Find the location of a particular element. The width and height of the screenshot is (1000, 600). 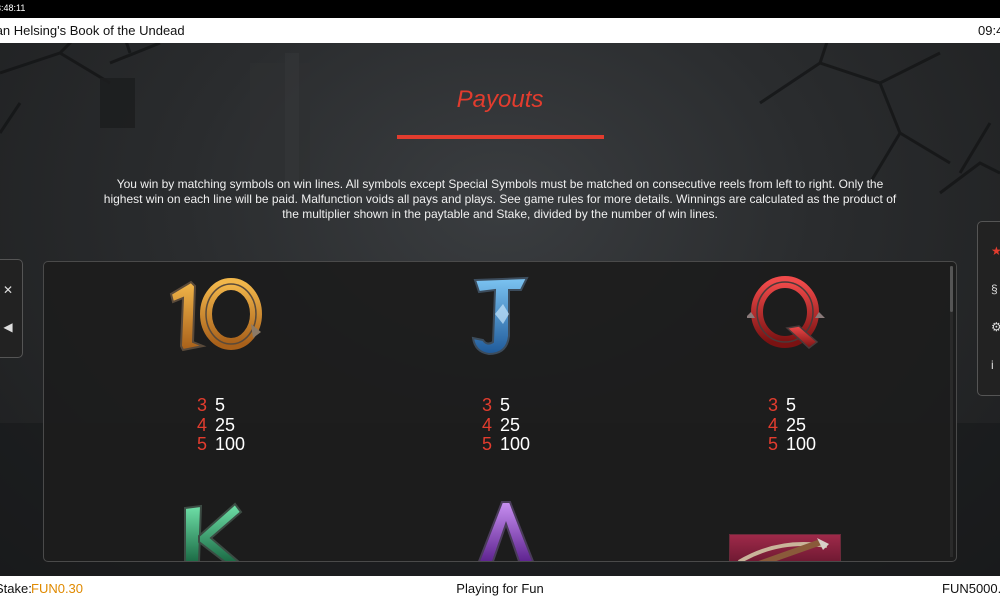

payouts-heading: Payouts is located at coordinates (500, 99).